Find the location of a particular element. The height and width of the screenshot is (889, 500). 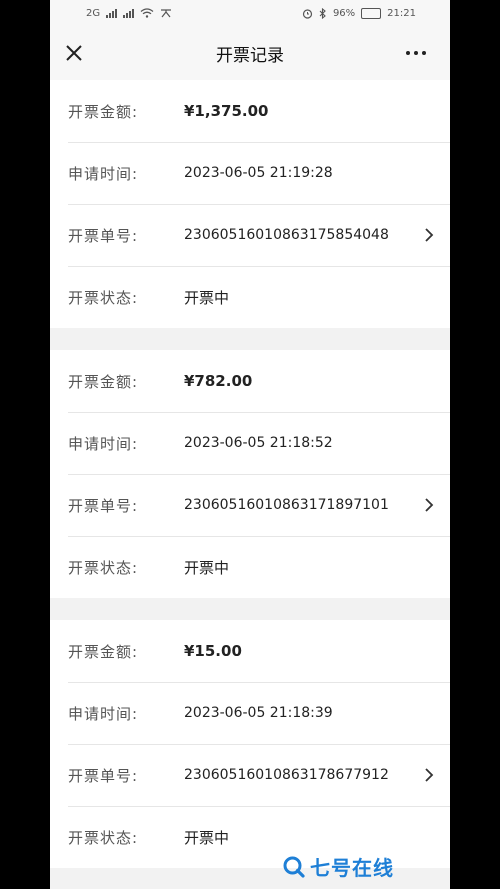

invoice-number-value: 23060516010863175854048 is located at coordinates (286, 235).